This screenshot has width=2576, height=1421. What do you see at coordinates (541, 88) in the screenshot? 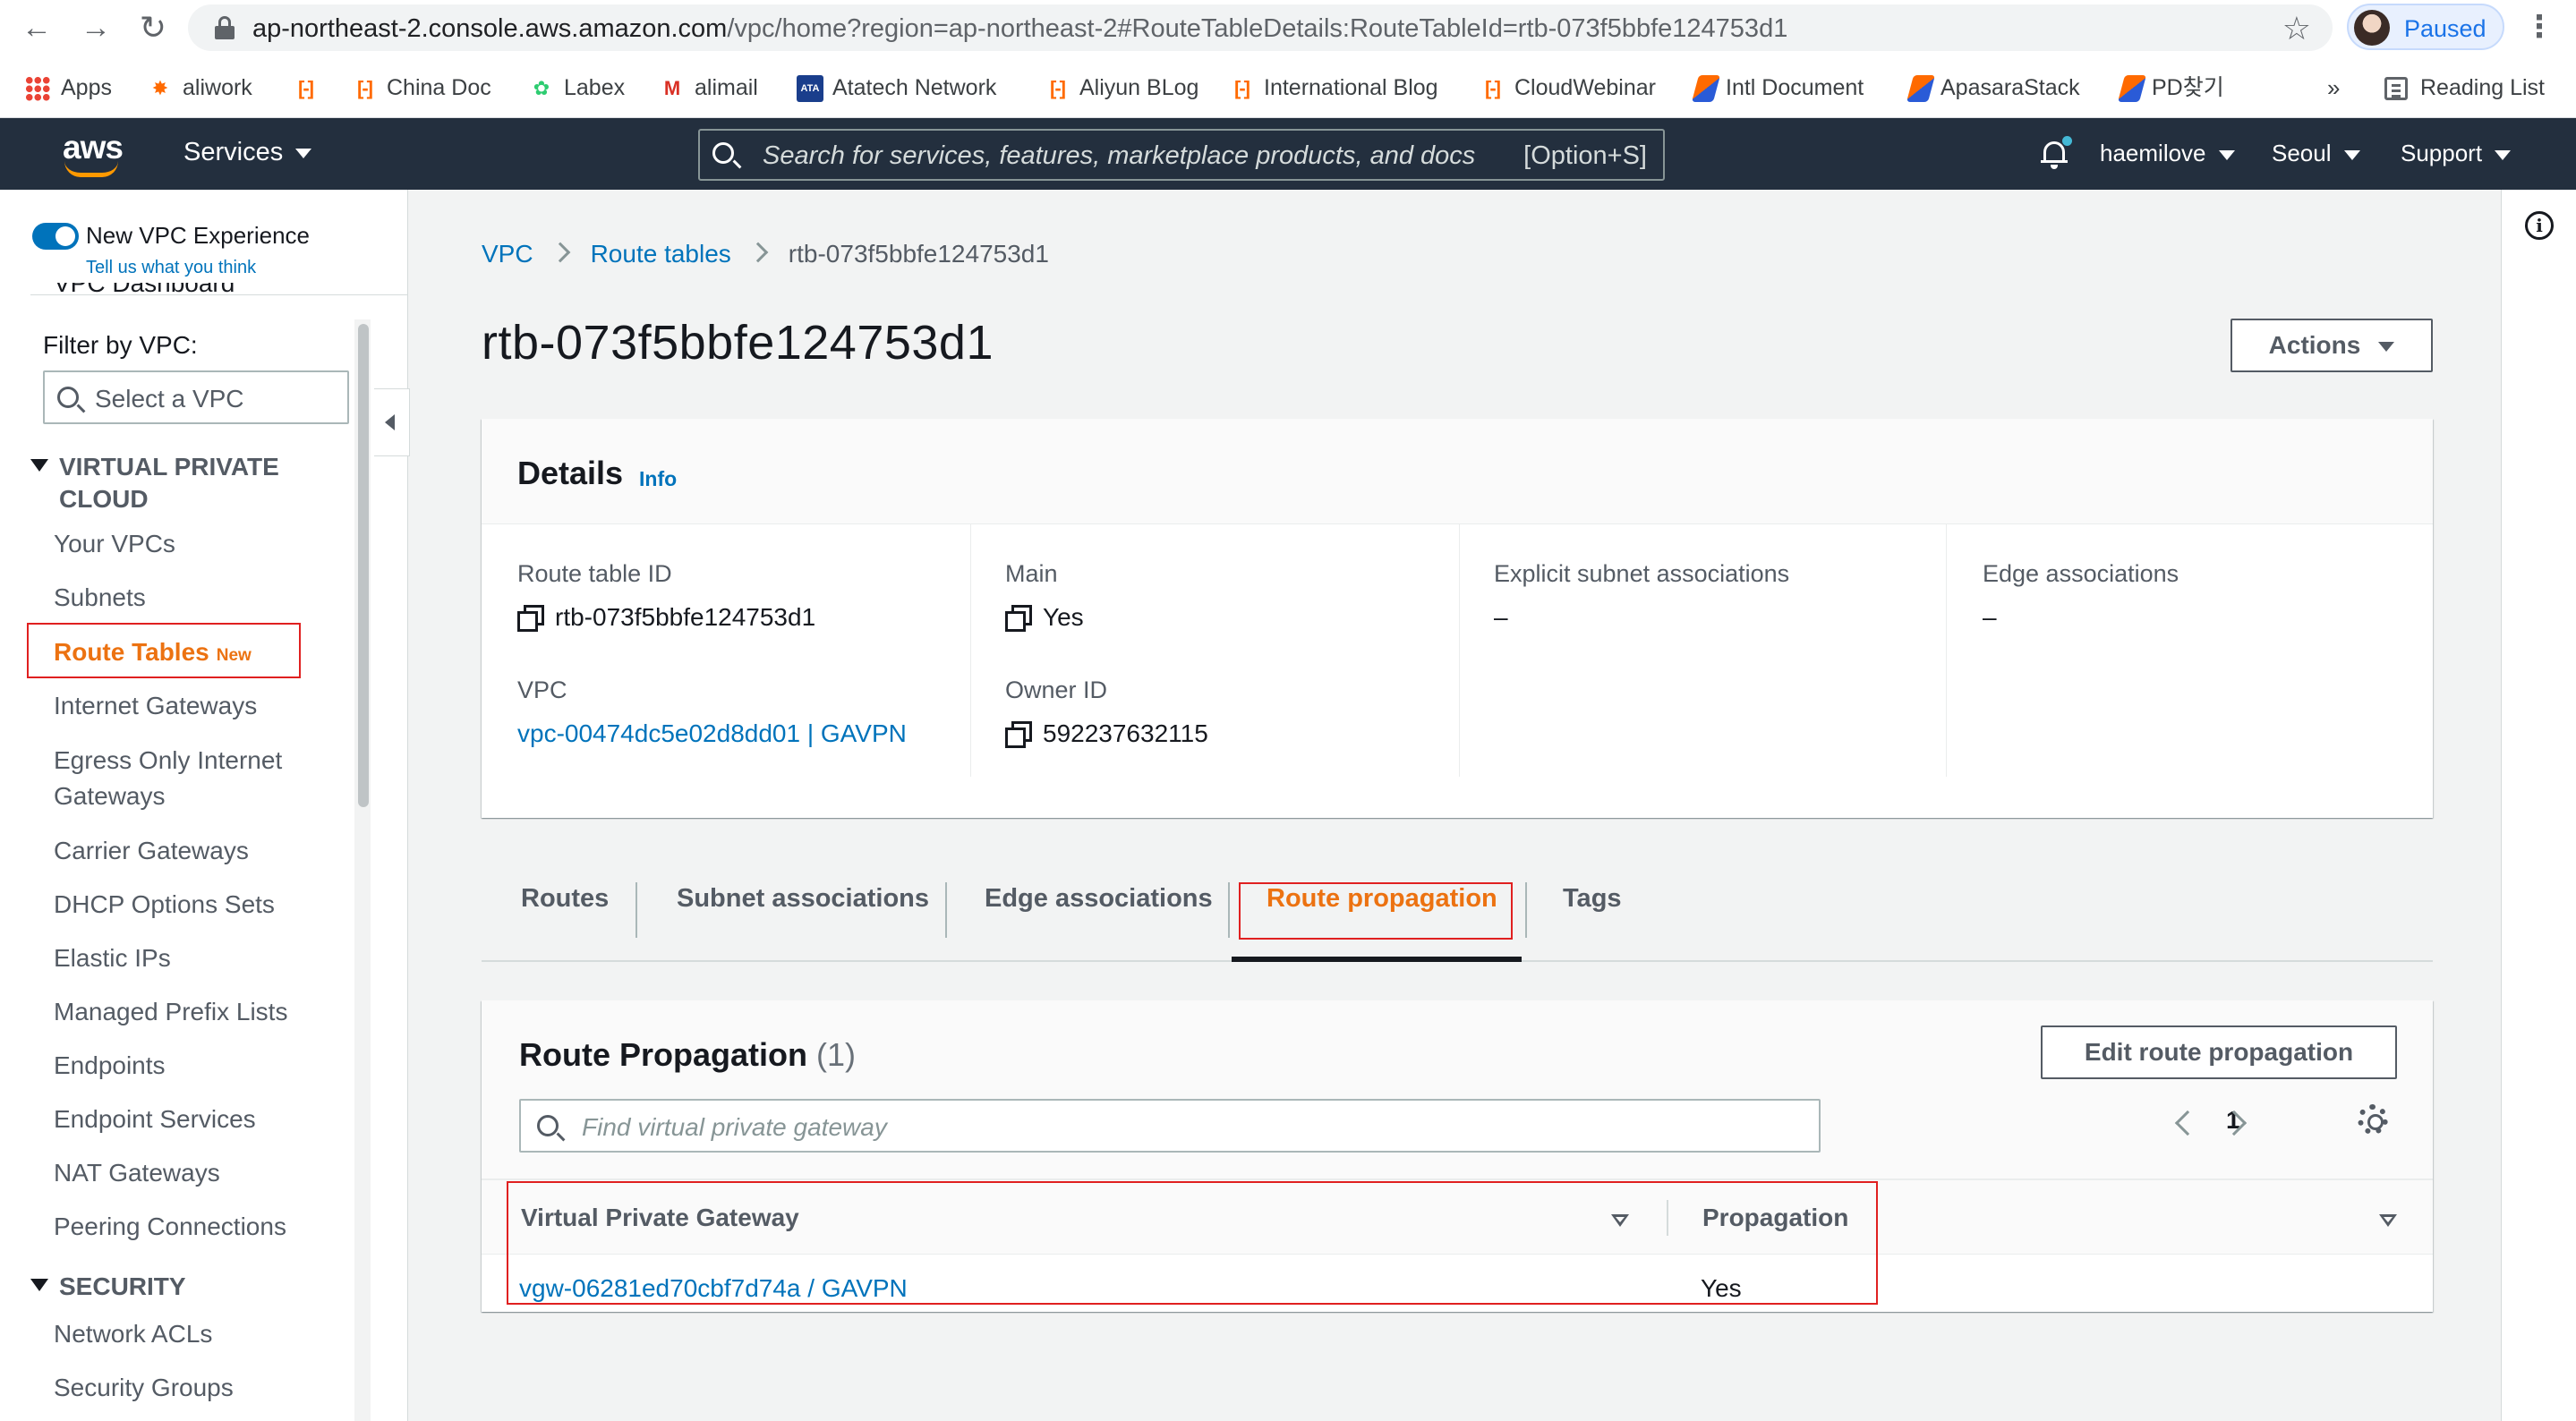
I see `labex-icon: ✿` at bounding box center [541, 88].